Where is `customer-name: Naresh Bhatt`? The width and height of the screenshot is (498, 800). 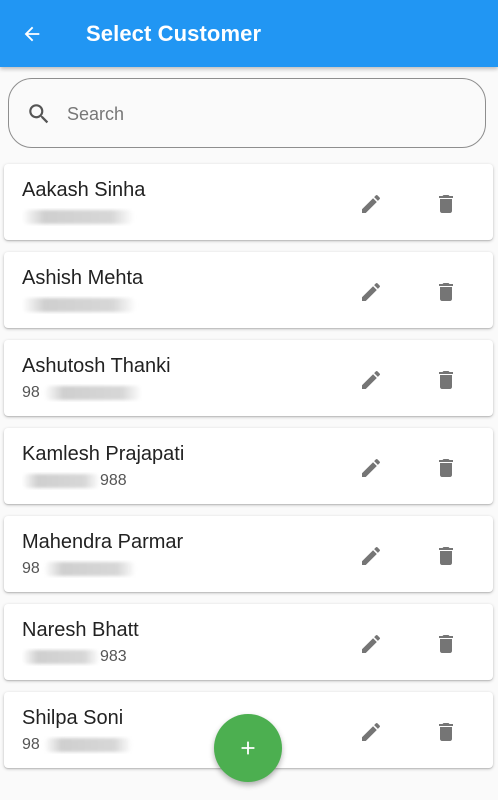 customer-name: Naresh Bhatt is located at coordinates (80, 630).